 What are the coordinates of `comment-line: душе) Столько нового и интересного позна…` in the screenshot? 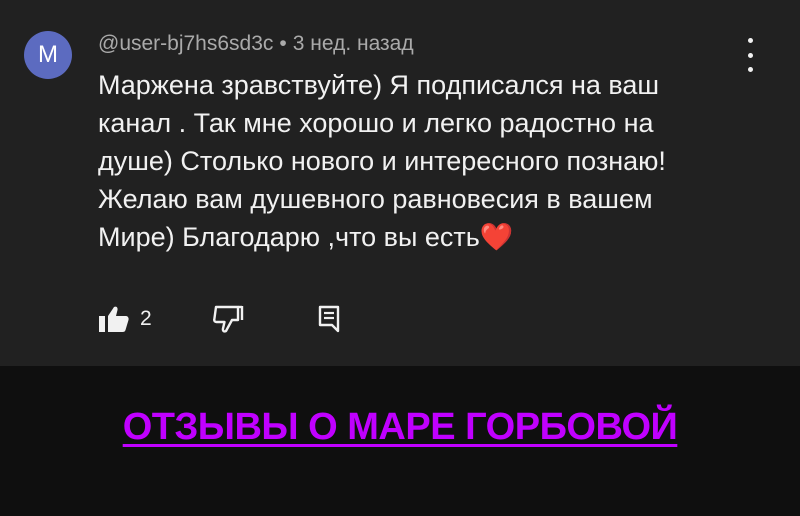 It's located at (382, 161).